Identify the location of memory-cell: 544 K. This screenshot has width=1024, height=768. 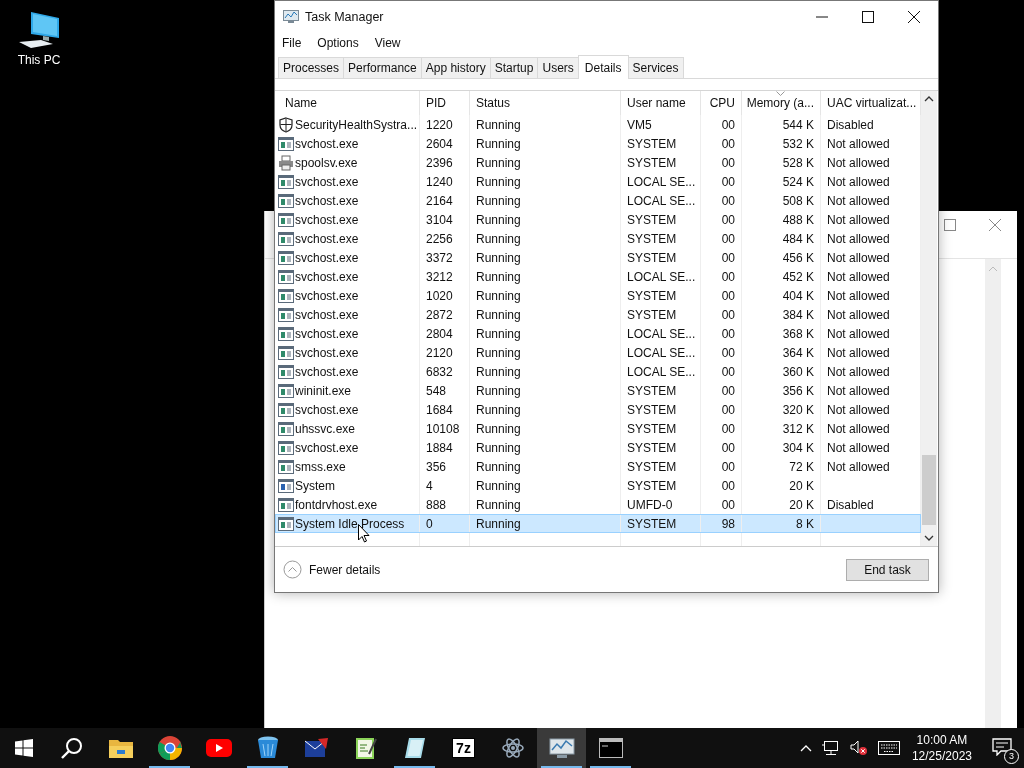
(798, 124).